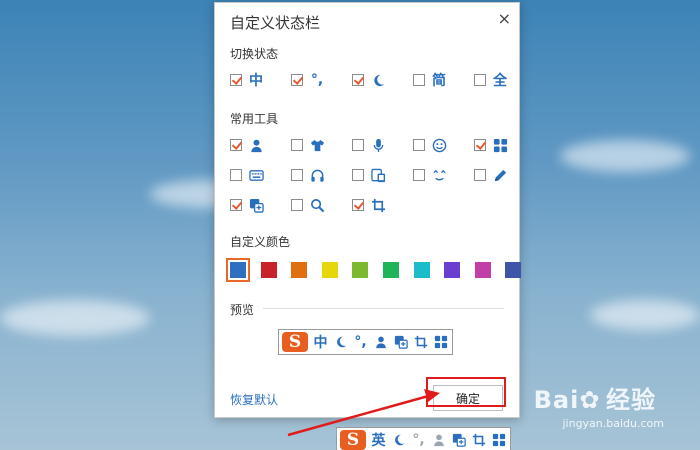 This screenshot has width=700, height=450. I want to click on tool-music, so click(308, 175).